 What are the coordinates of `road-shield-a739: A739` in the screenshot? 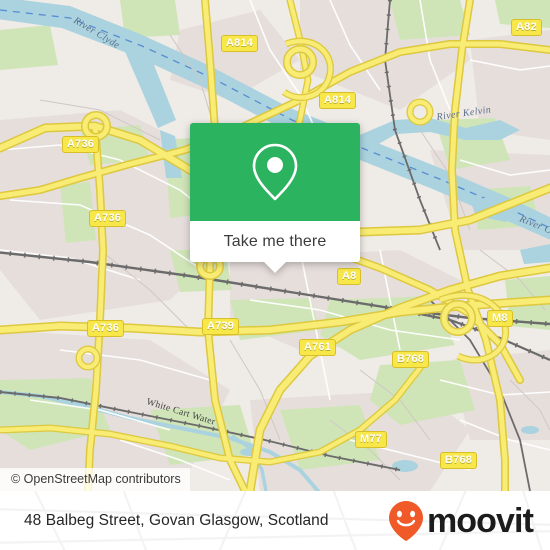 It's located at (221, 326).